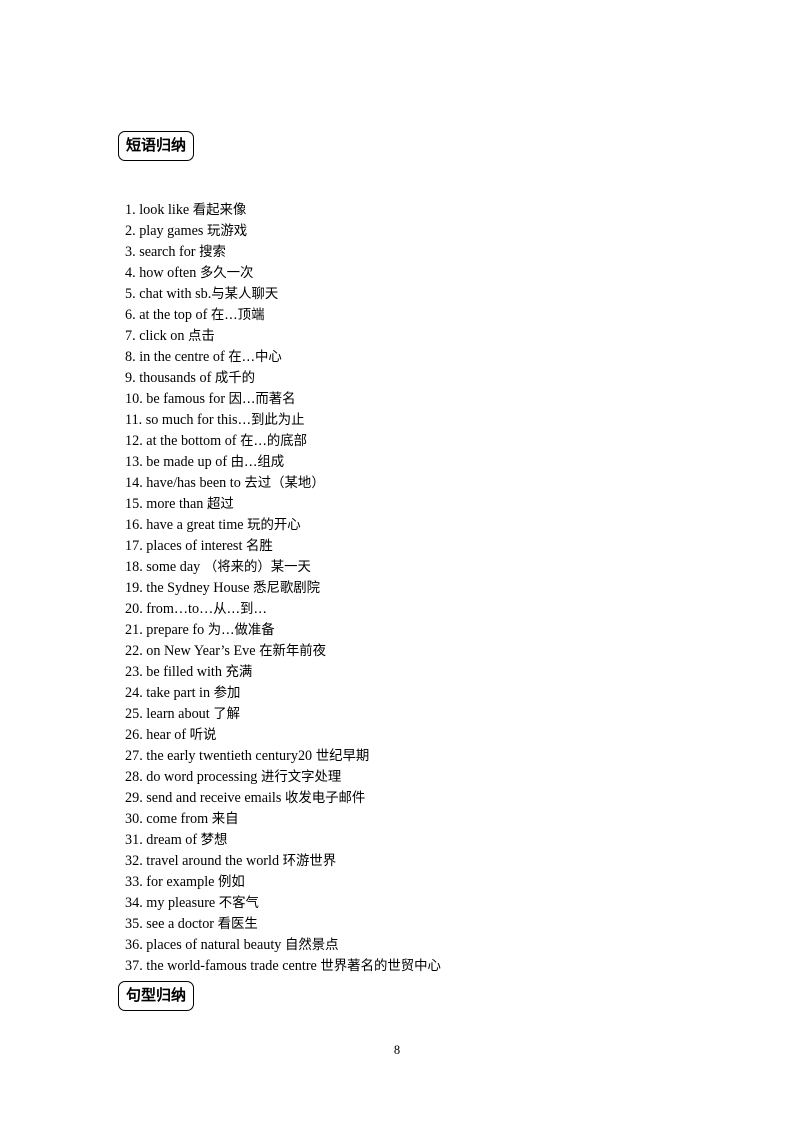 The width and height of the screenshot is (794, 1123). I want to click on phrase-number: 22., so click(134, 651).